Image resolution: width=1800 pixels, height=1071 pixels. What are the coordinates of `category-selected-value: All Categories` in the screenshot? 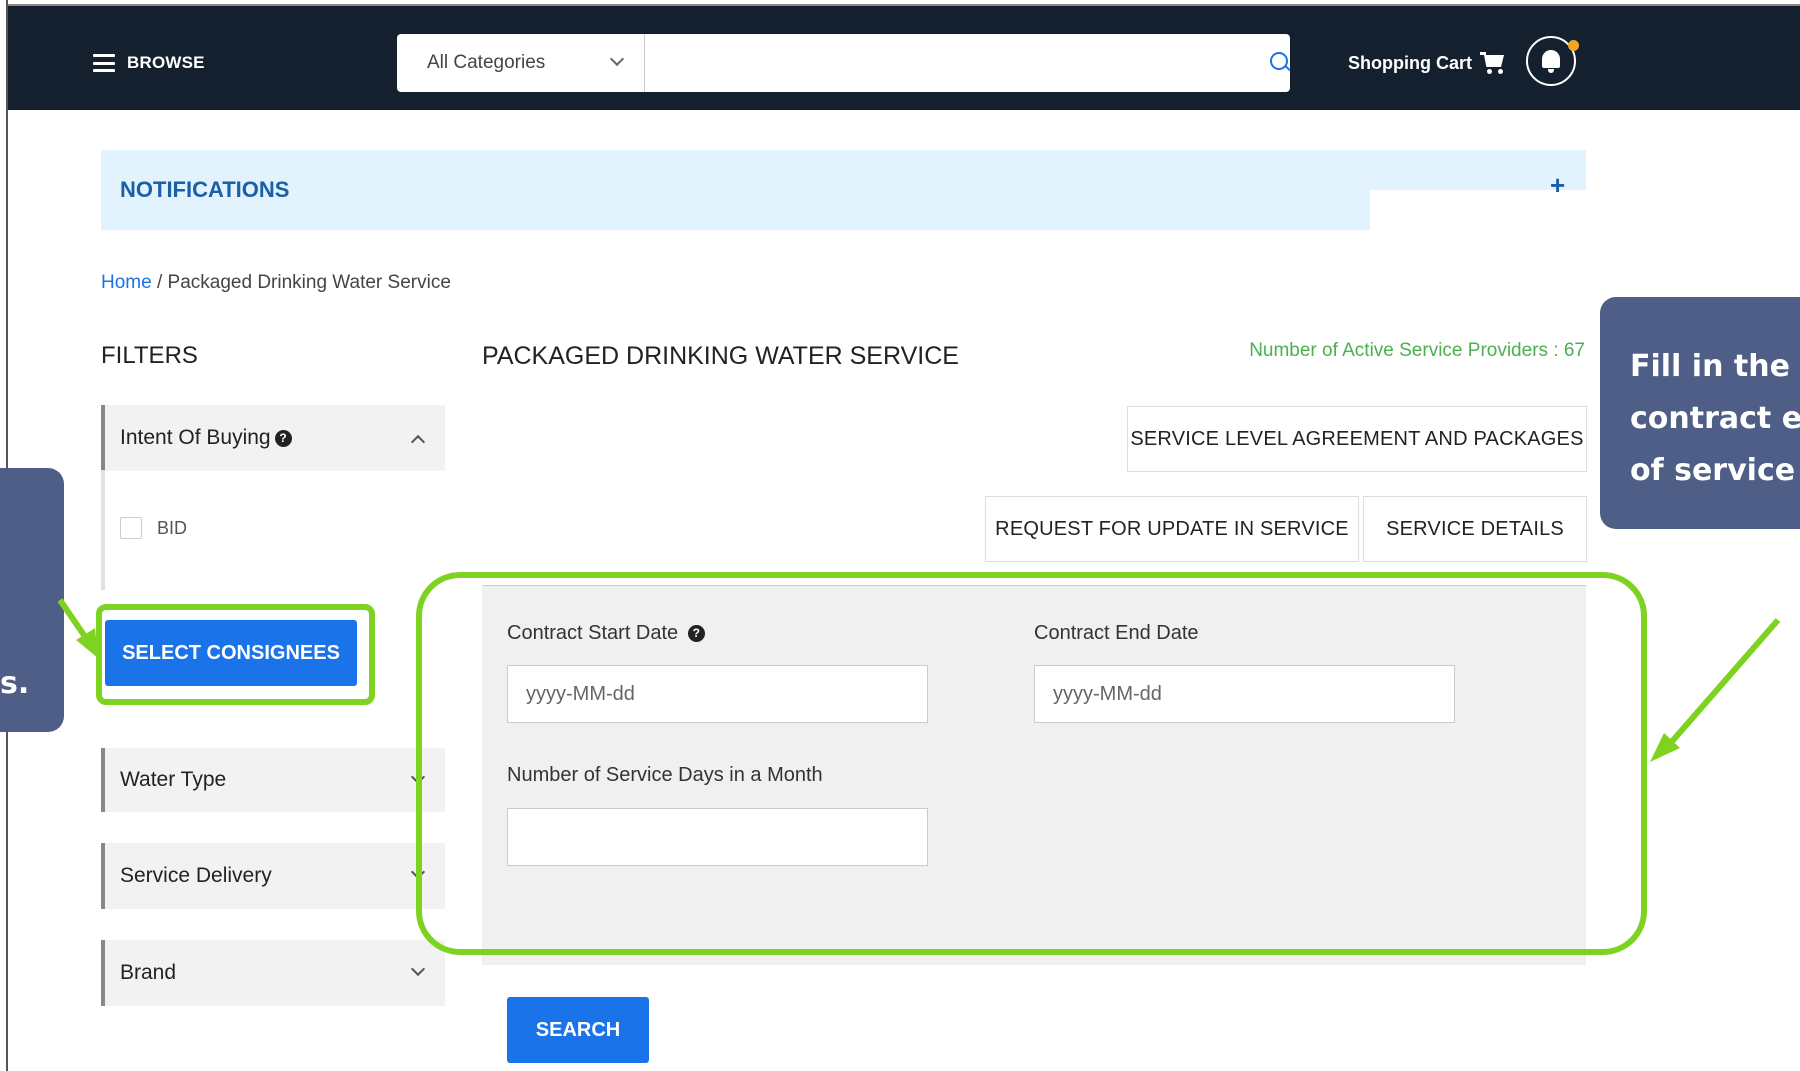 It's located at (486, 62).